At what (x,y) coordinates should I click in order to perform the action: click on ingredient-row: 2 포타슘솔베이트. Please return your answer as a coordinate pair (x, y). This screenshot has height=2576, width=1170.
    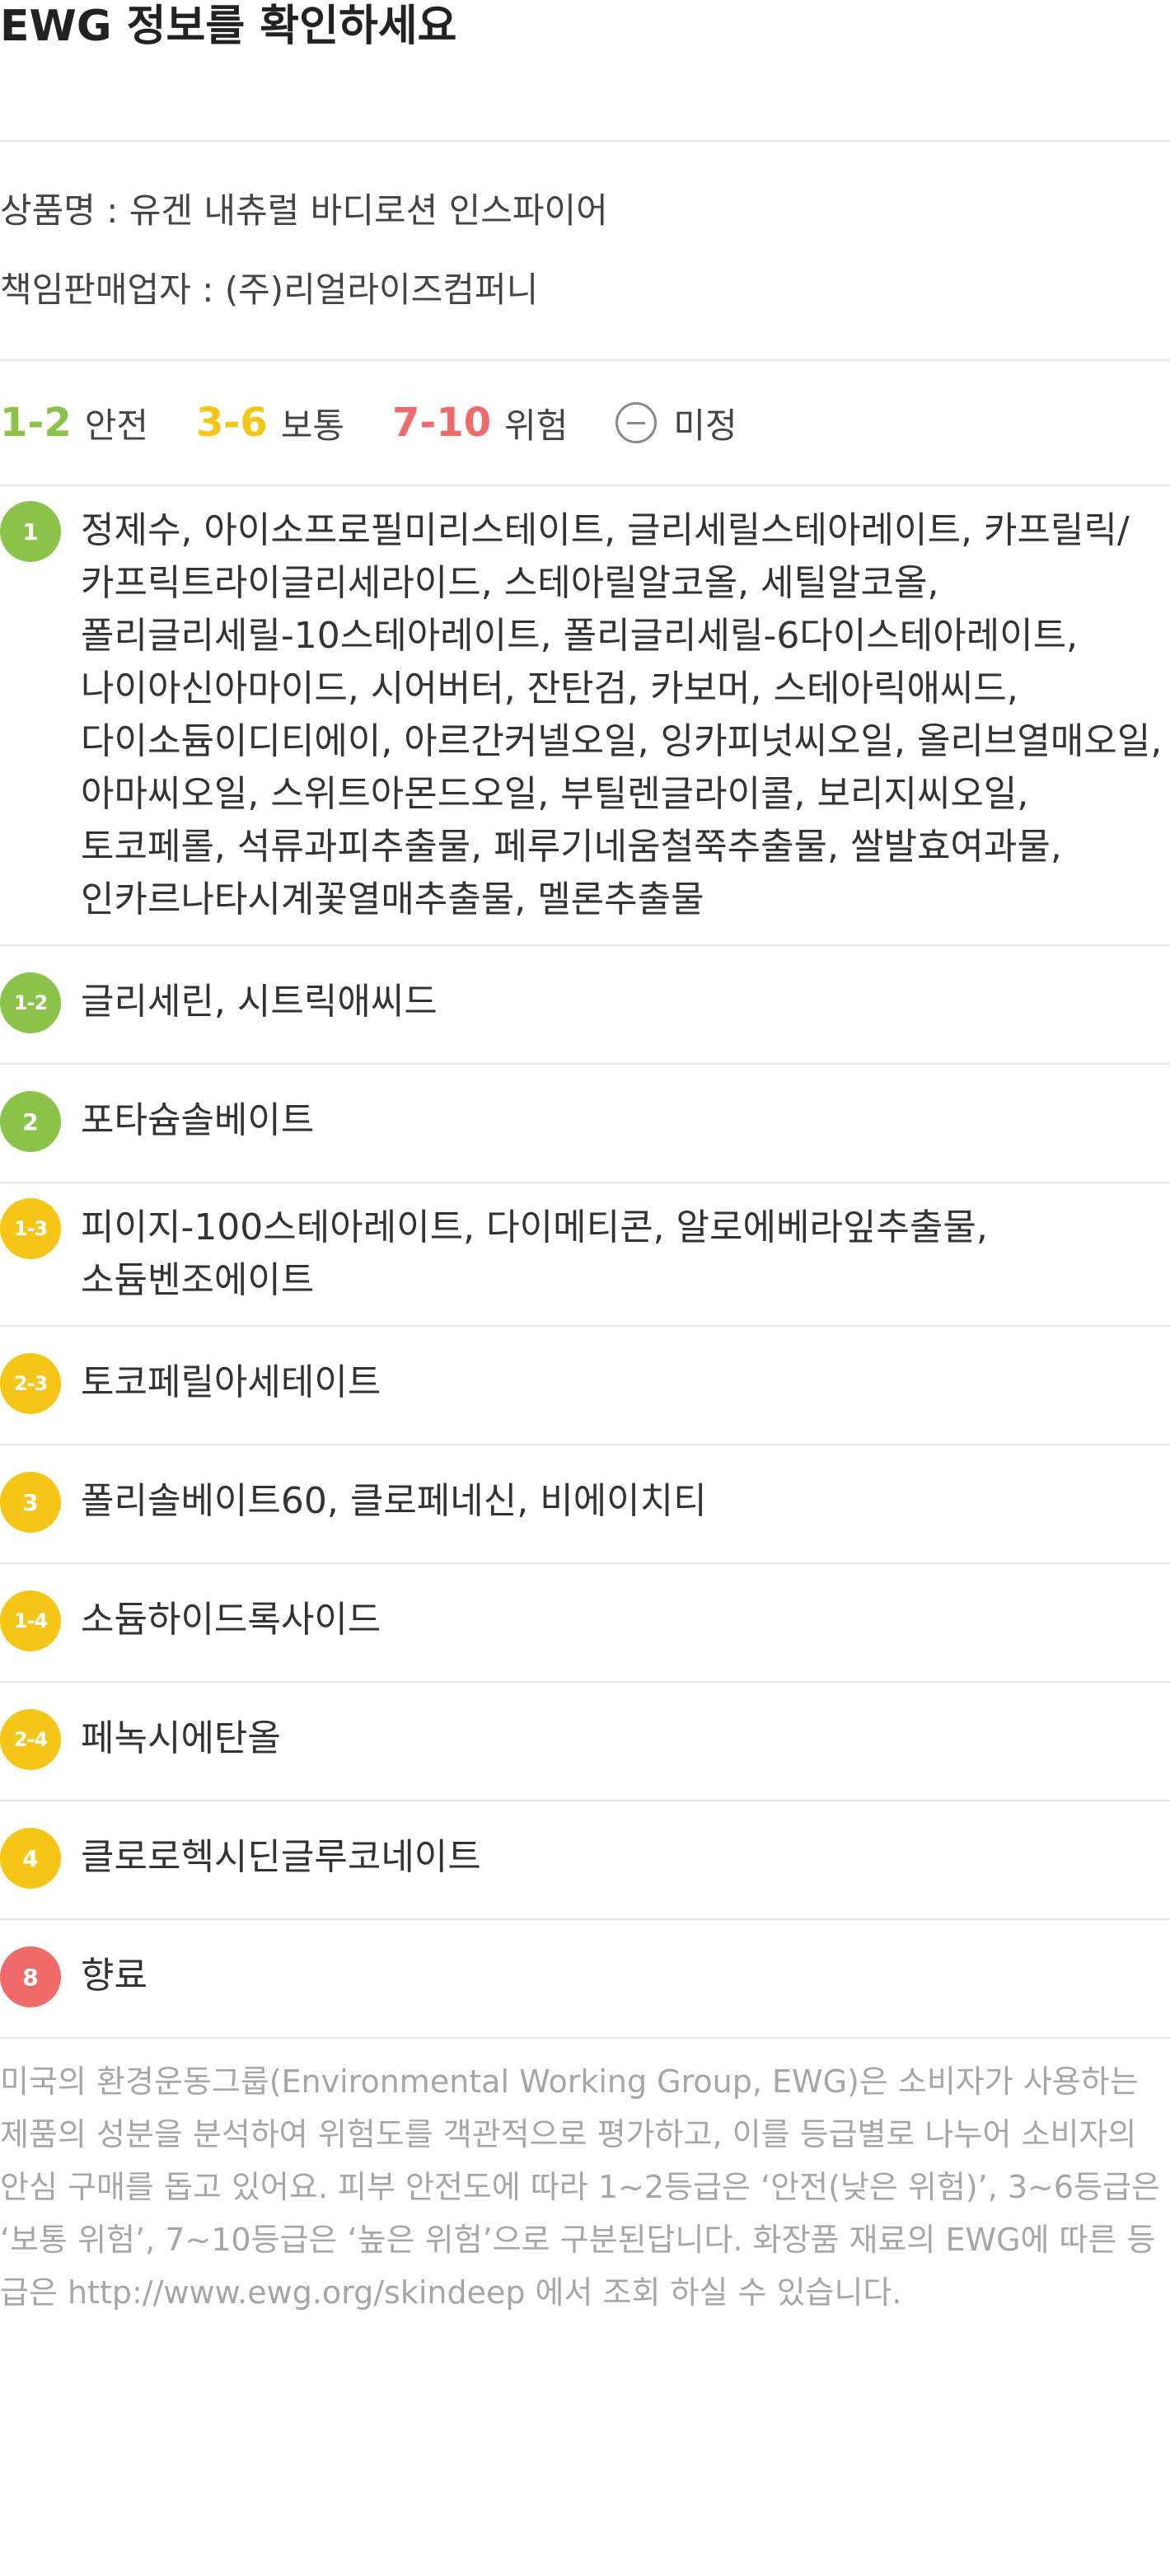
    Looking at the image, I should click on (585, 1122).